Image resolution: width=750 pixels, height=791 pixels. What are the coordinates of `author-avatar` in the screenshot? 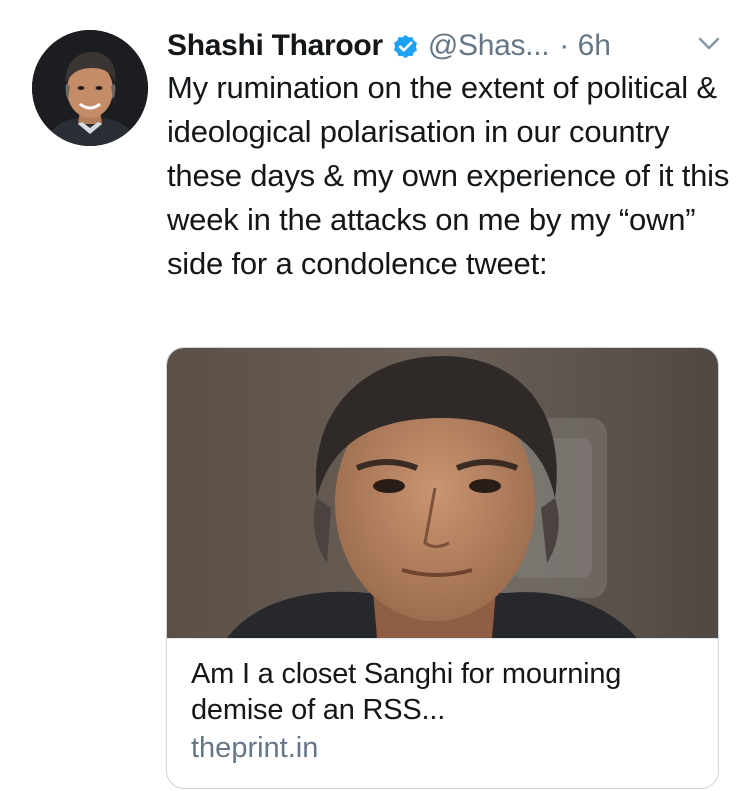 It's located at (90, 88).